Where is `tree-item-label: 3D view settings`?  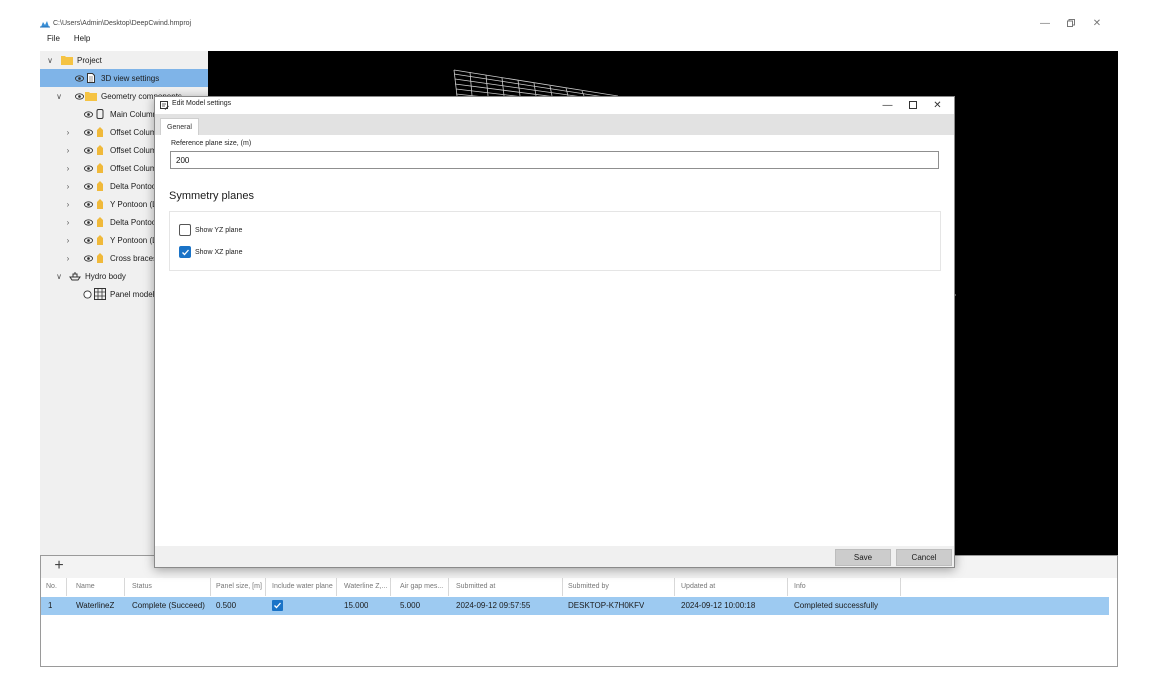
tree-item-label: 3D view settings is located at coordinates (130, 78).